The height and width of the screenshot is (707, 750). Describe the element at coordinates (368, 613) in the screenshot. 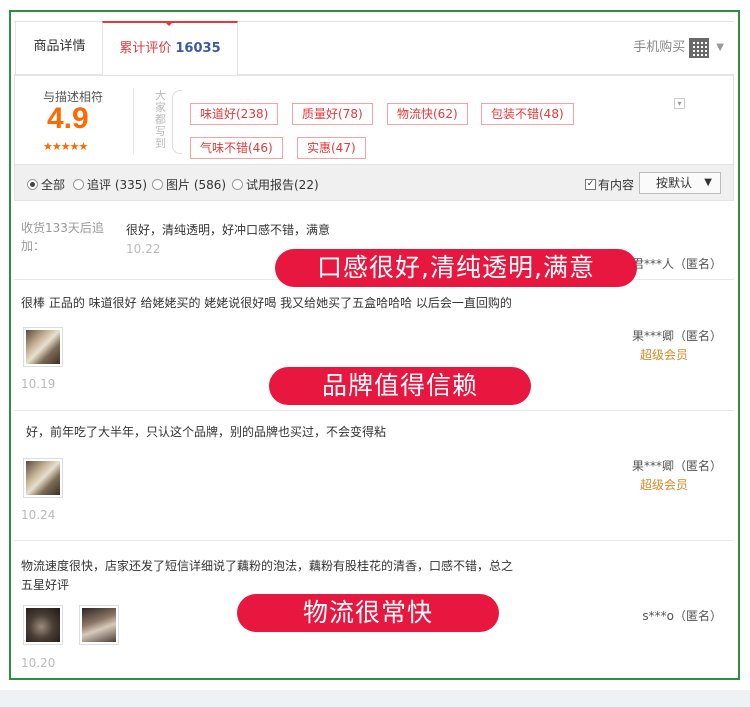

I see `highlight-banner-shipping: 物流很常快` at that location.